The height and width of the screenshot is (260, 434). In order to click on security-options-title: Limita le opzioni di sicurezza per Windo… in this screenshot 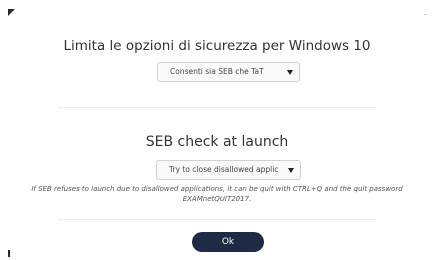, I will do `click(217, 46)`.